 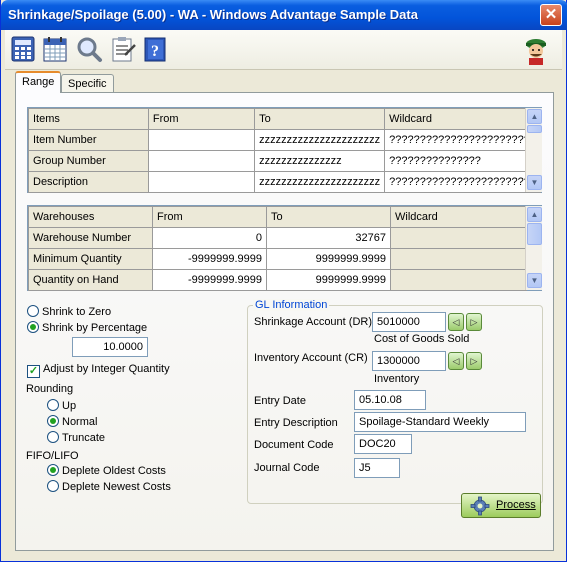 I want to click on checkbox-indicator: ✓, so click(x=33, y=371).